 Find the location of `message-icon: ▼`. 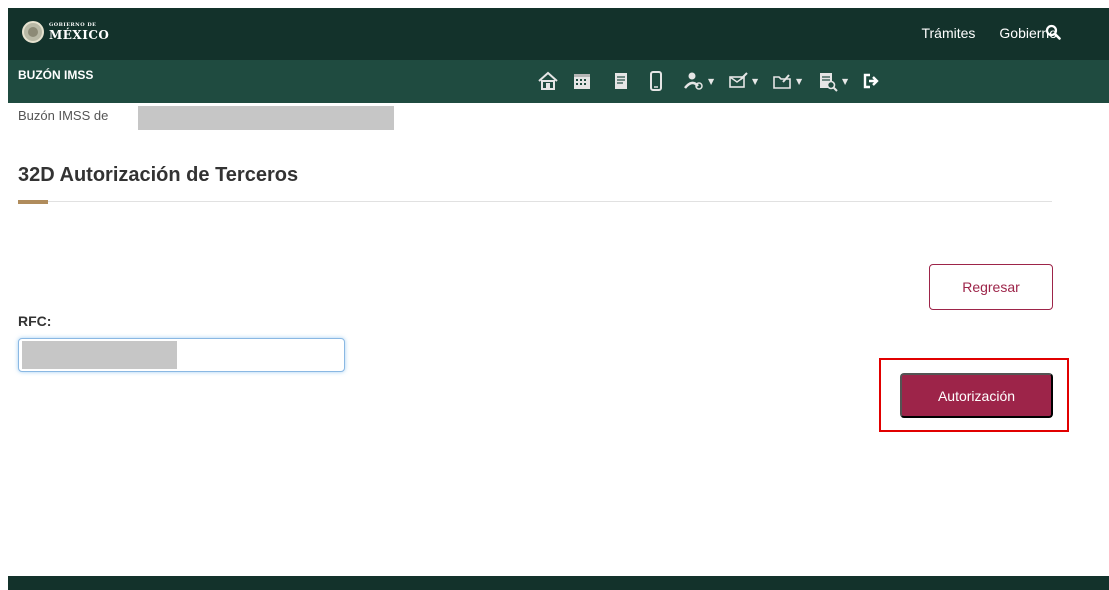

message-icon: ▼ is located at coordinates (742, 81).